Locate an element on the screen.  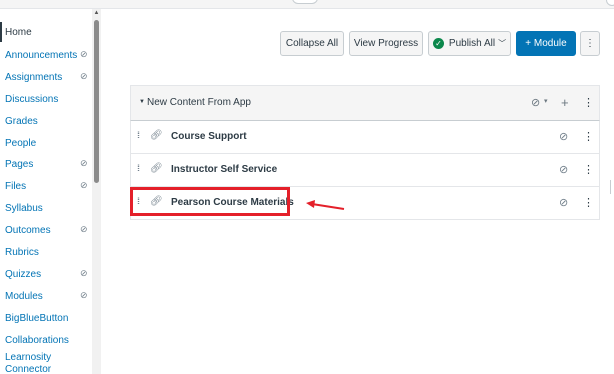
publish-all-button: ✓ Publish All ﹀ is located at coordinates (469, 43).